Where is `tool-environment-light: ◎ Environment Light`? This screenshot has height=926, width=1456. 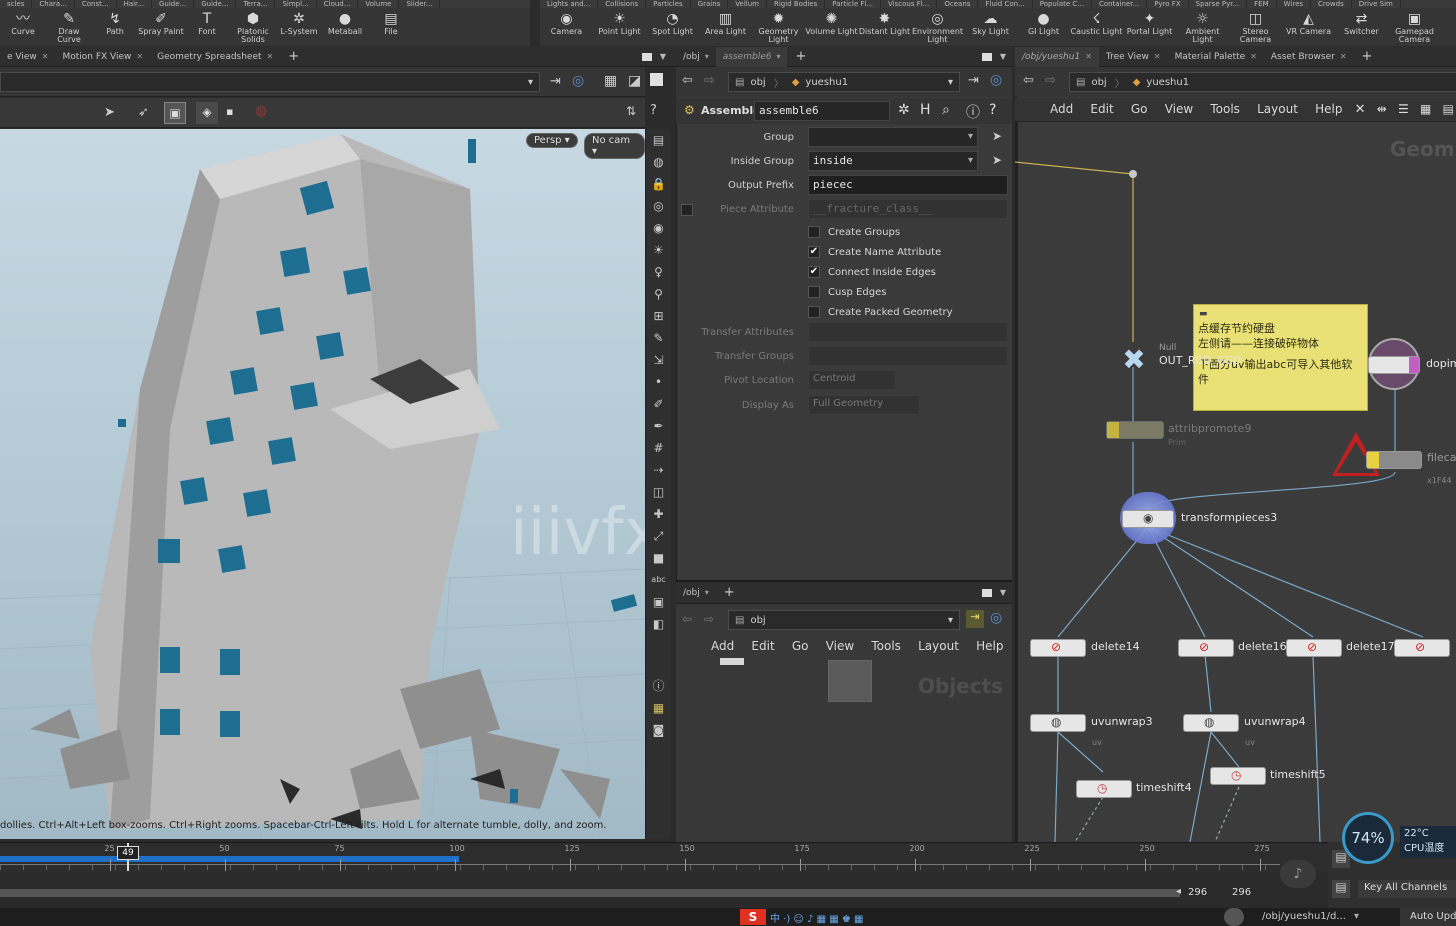 tool-environment-light: ◎ Environment Light is located at coordinates (937, 27).